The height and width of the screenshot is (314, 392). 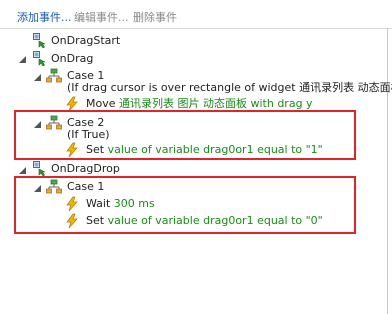 I want to click on action-move: Move 通讯录列表 图片 动态面板 with drag y, so click(x=199, y=104).